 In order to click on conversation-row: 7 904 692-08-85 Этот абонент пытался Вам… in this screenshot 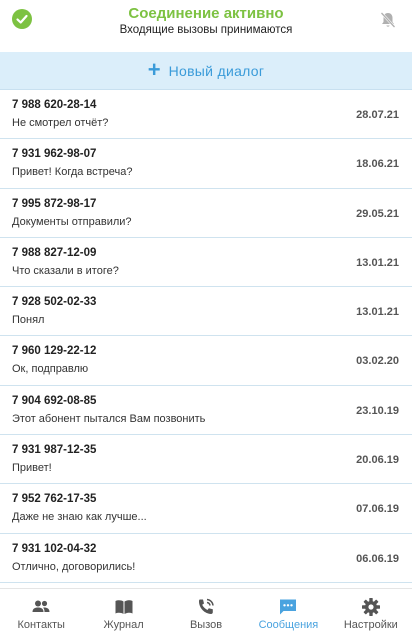, I will do `click(206, 411)`.